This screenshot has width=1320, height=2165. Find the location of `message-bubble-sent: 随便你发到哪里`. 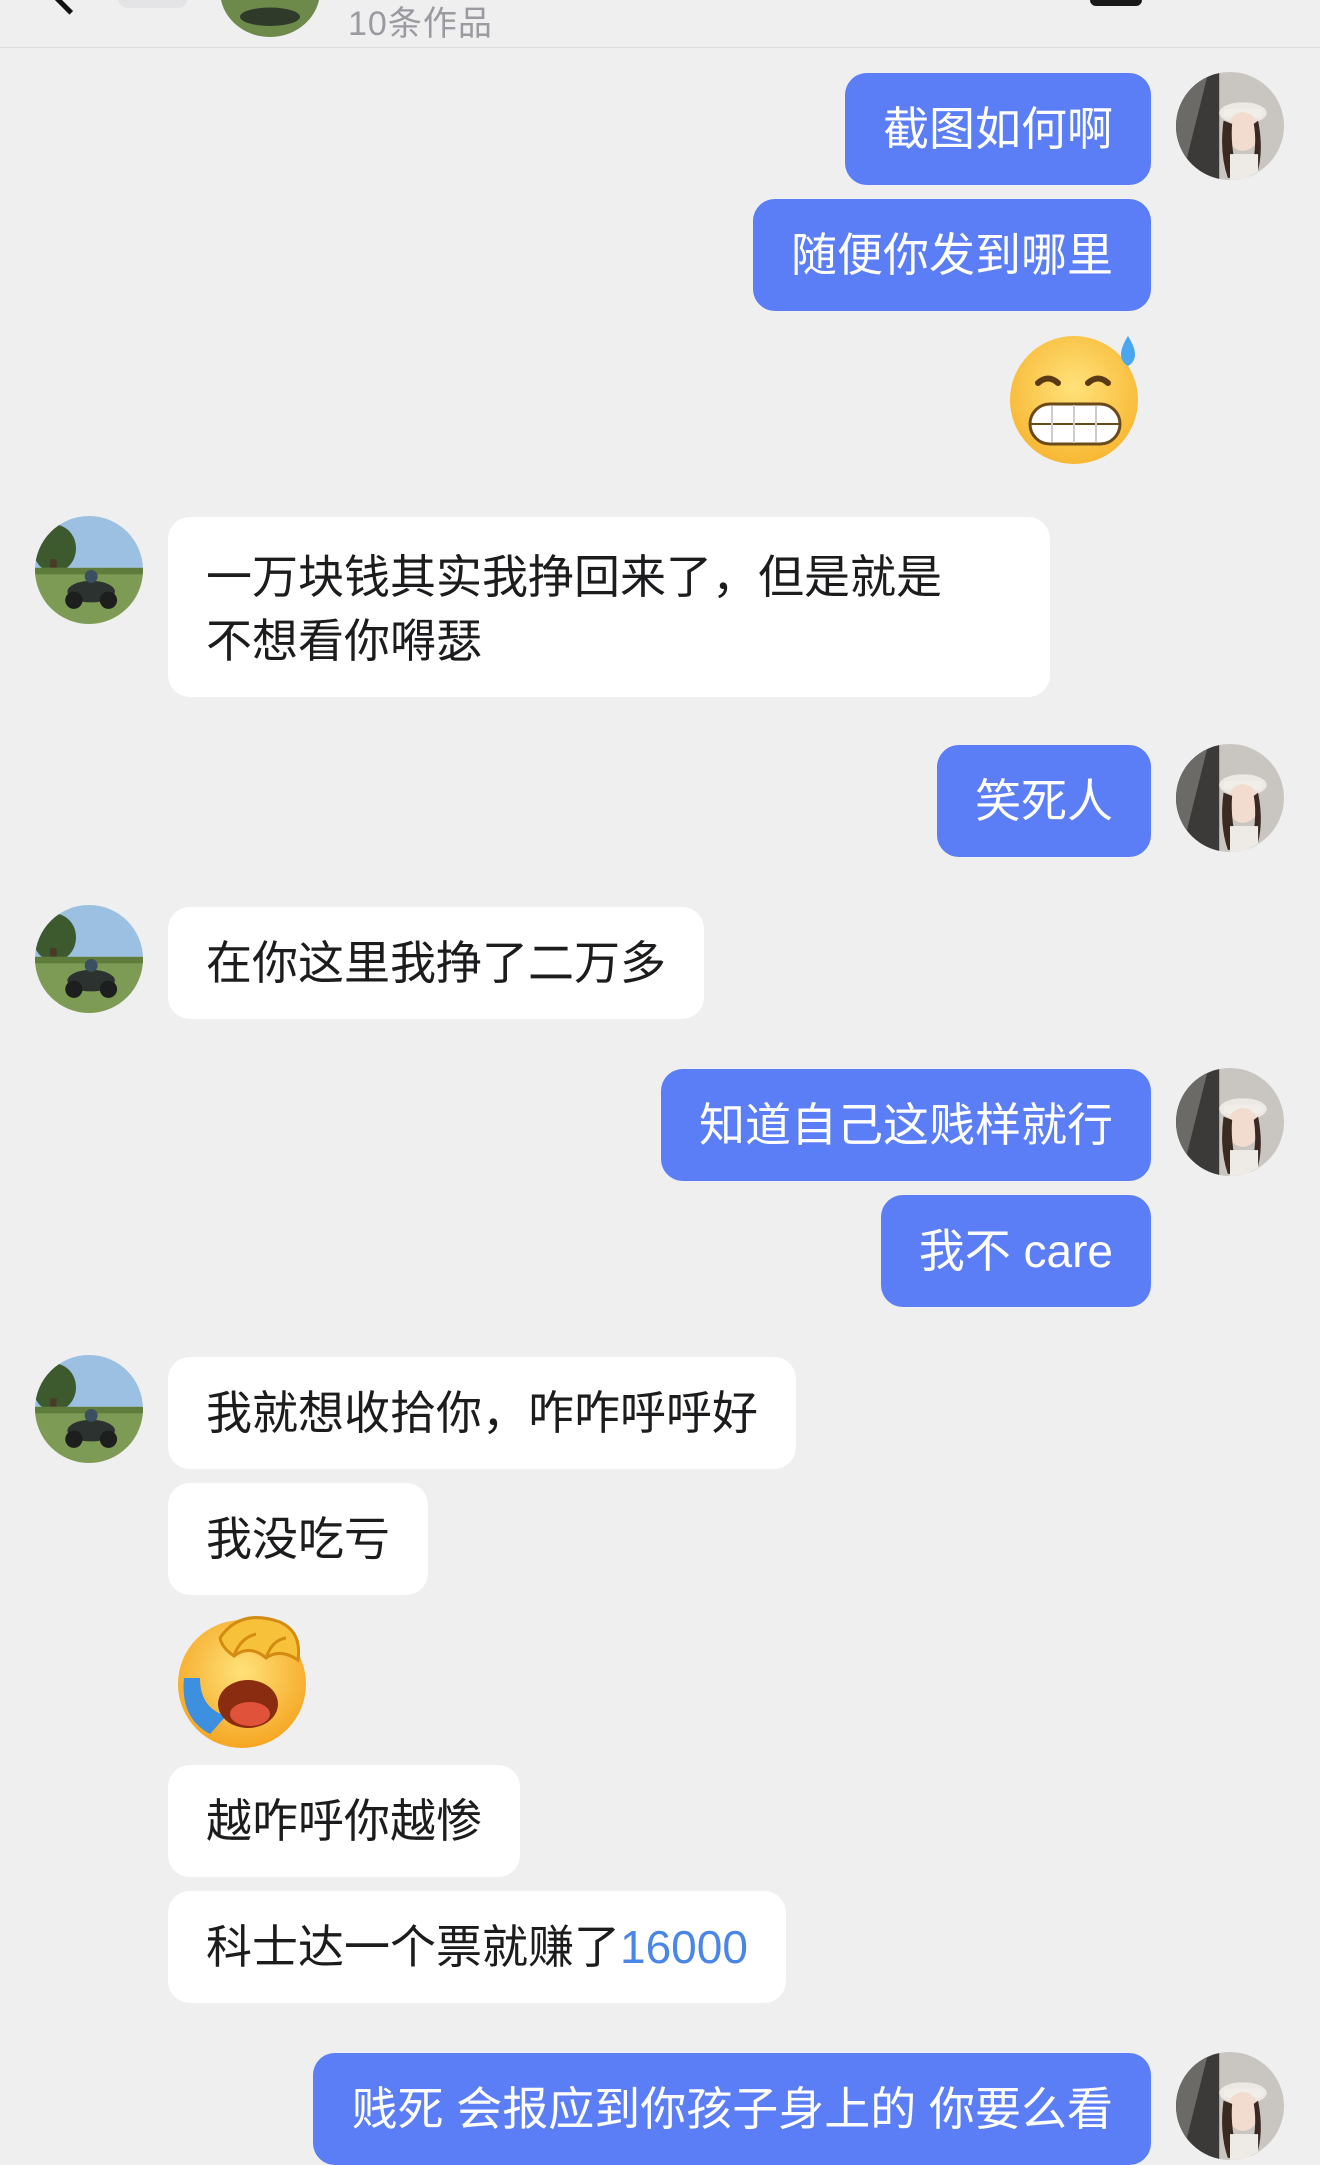

message-bubble-sent: 随便你发到哪里 is located at coordinates (952, 255).